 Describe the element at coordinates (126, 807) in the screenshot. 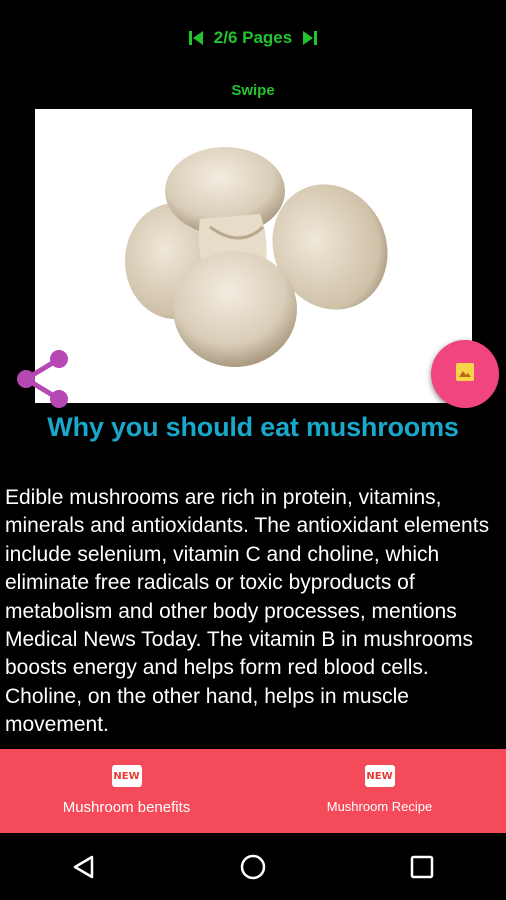

I see `tab-label: Mushroom benefits` at that location.